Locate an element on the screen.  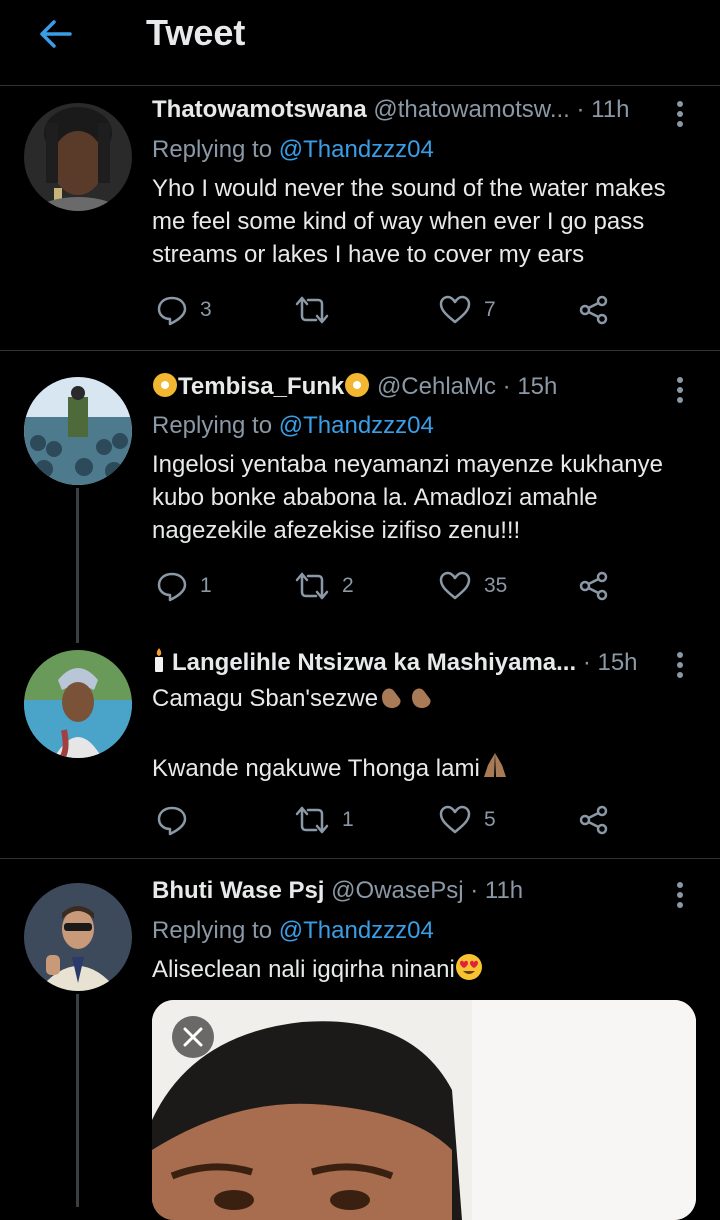
back-arrow-icon is located at coordinates (56, 34).